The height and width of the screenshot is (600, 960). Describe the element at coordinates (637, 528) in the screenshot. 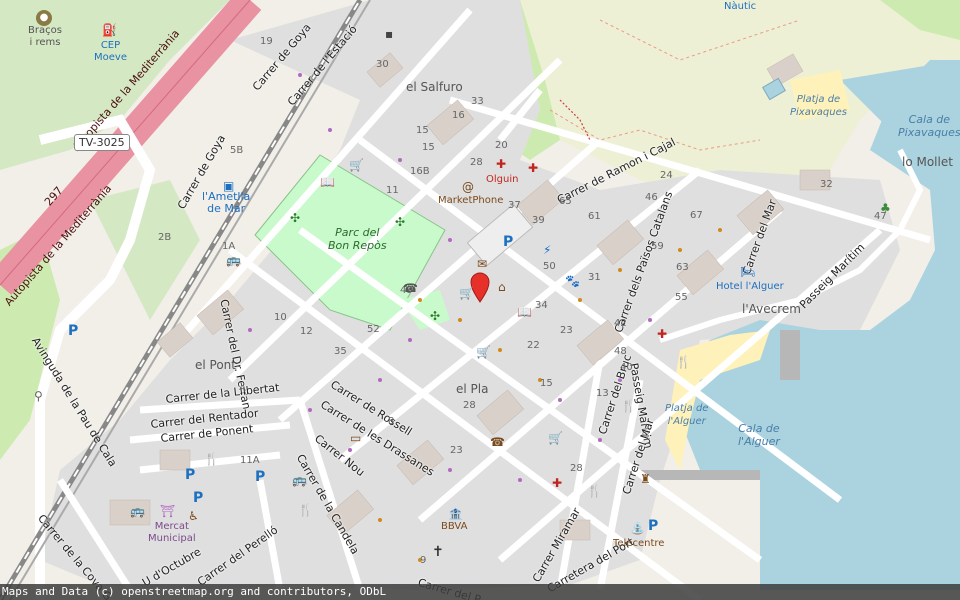

I see `fountain-icon: ⛲` at that location.